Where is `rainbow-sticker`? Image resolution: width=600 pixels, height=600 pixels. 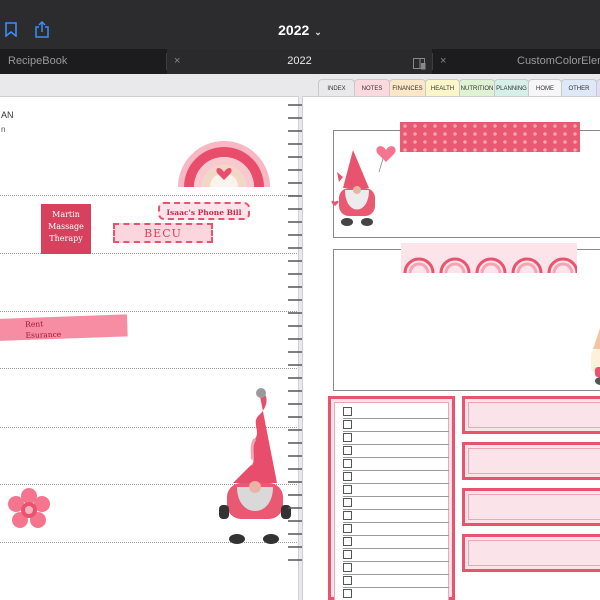 rainbow-sticker is located at coordinates (224, 147).